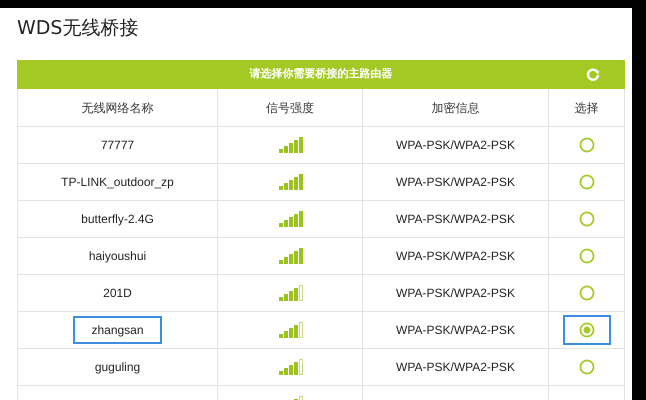 This screenshot has width=646, height=400. I want to click on network-name: 77777, so click(117, 145).